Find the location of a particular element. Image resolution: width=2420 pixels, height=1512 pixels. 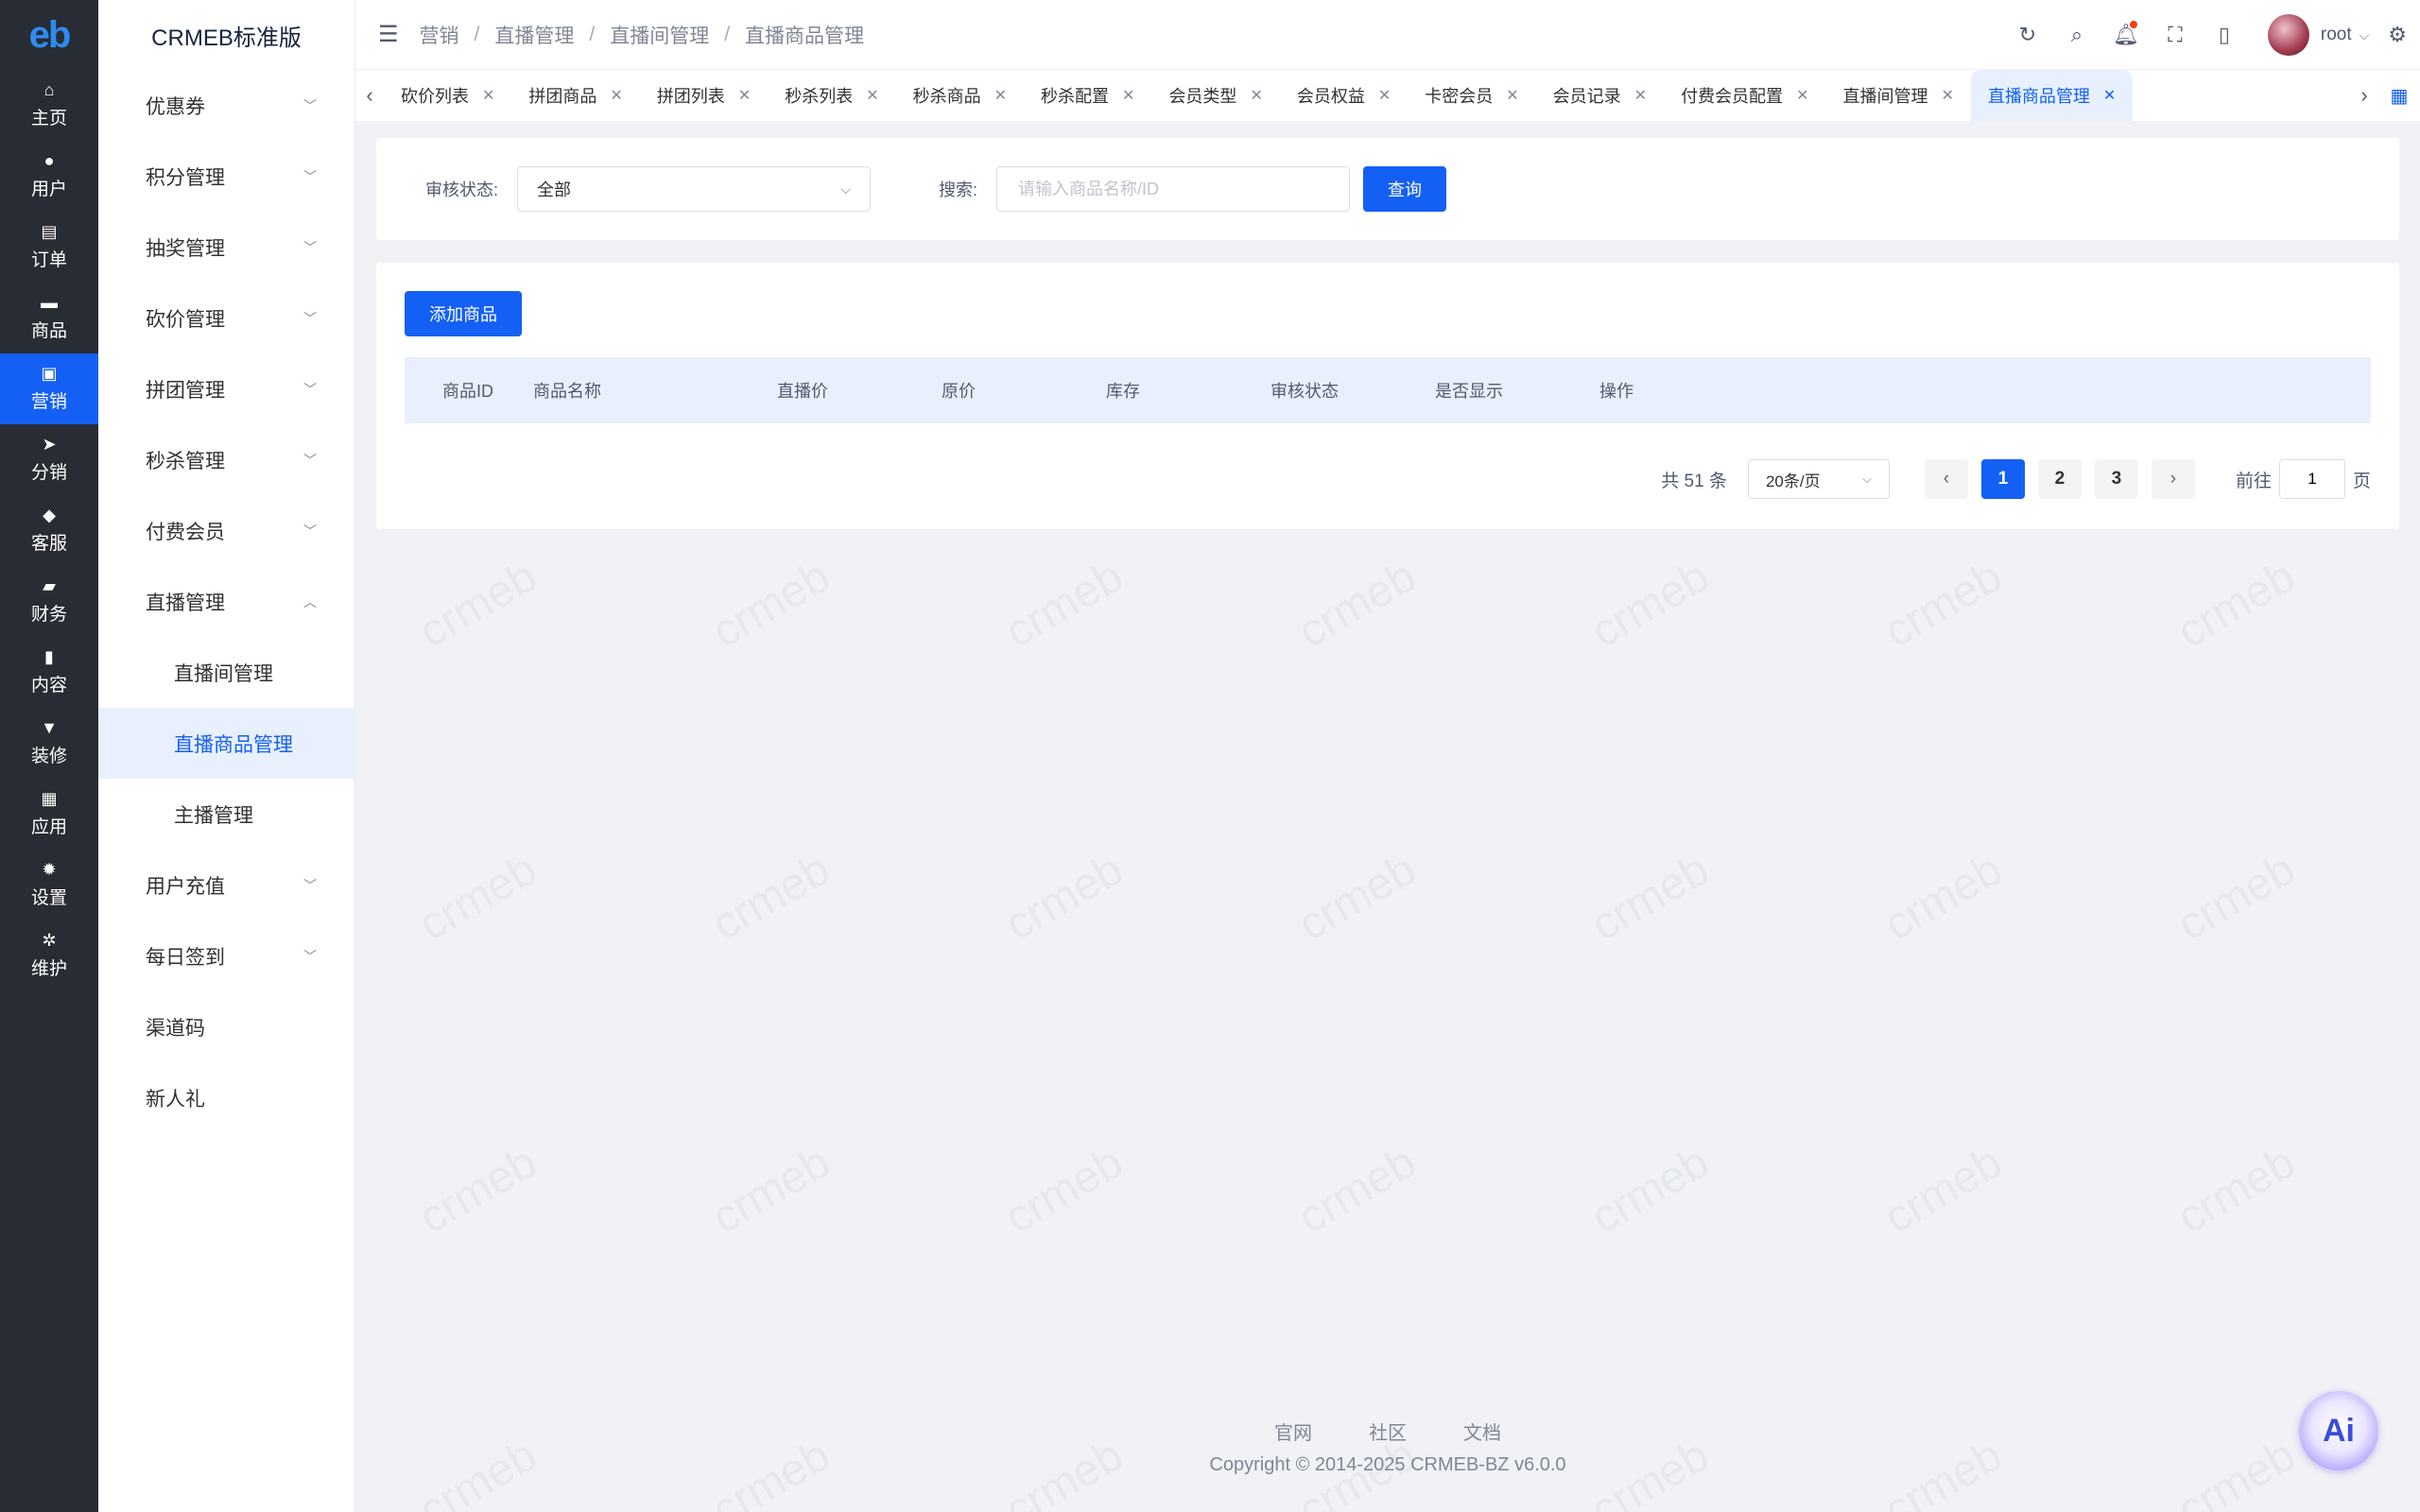

breadcrumb-item: 营销 is located at coordinates (439, 35).